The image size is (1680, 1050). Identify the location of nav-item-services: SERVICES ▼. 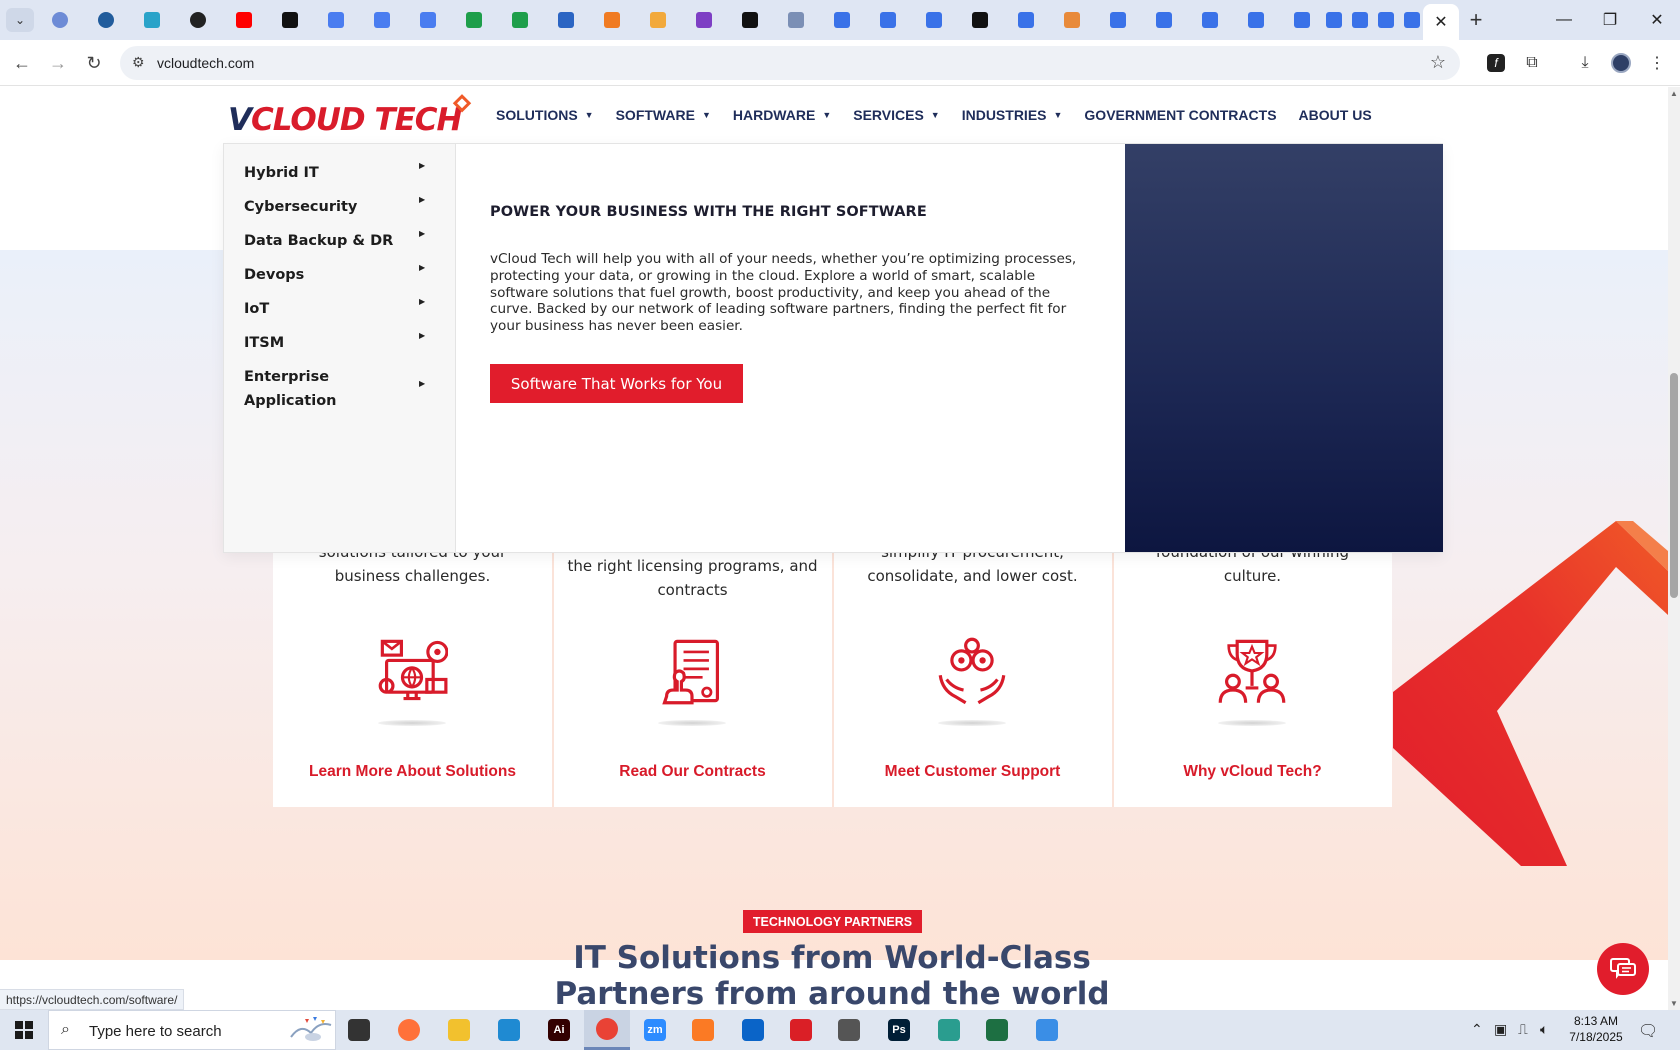
(896, 115).